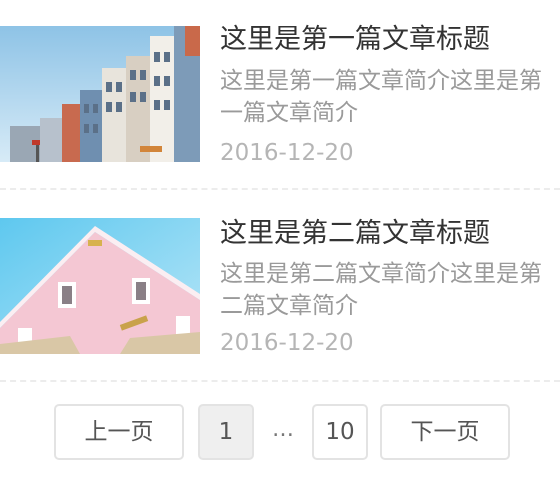 The image size is (560, 482). What do you see at coordinates (445, 432) in the screenshot?
I see `next-page-button: 下一页` at bounding box center [445, 432].